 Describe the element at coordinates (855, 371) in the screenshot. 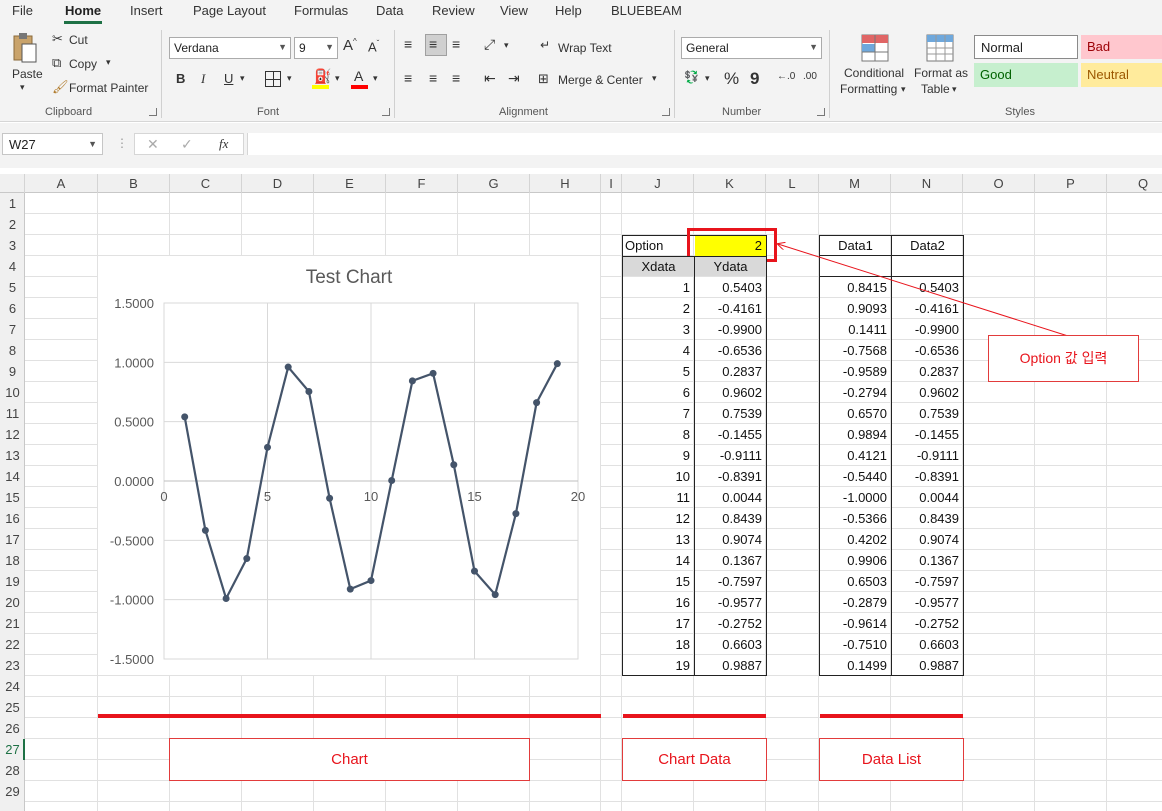

I see `data-list-data1-cell: -0.9589` at that location.